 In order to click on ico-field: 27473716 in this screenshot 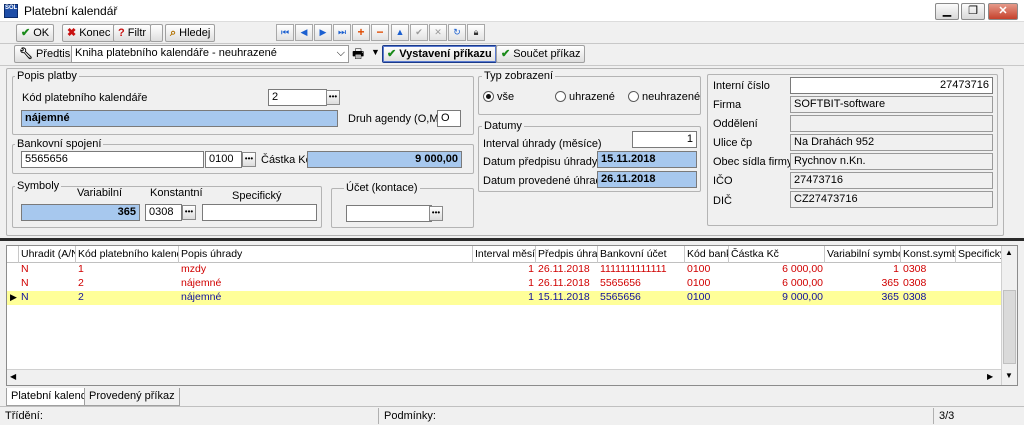, I will do `click(891, 180)`.